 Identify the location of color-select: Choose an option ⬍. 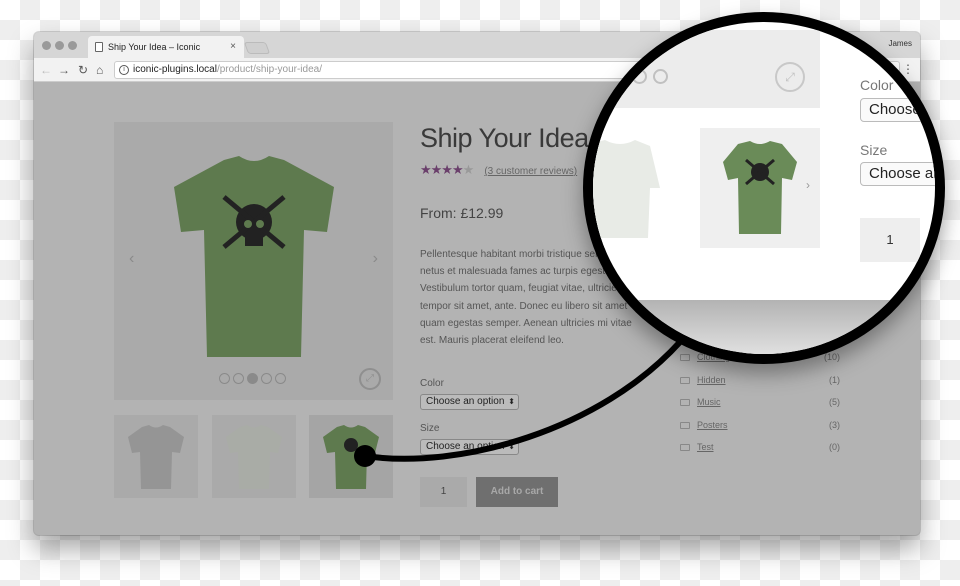
(469, 402).